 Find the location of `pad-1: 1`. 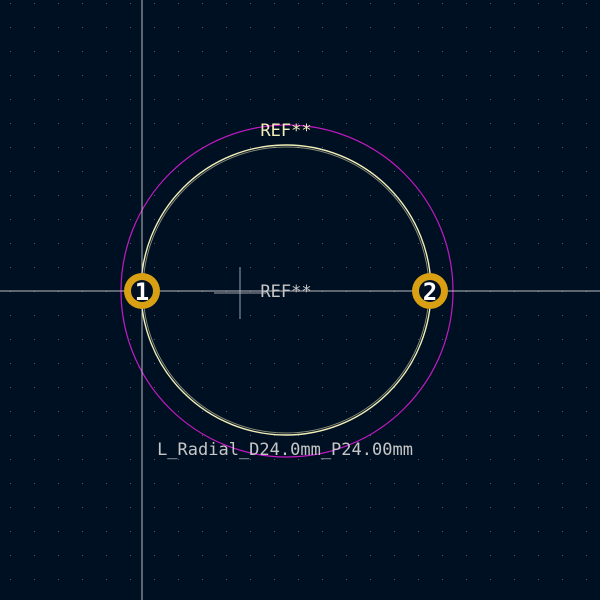

pad-1: 1 is located at coordinates (142, 291).